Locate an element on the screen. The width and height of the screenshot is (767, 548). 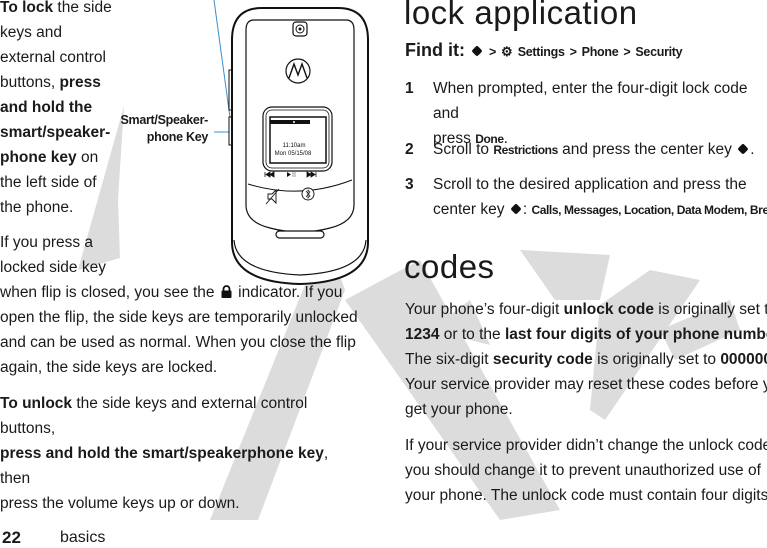
settings-icon: ⚙ is located at coordinates (507, 51).